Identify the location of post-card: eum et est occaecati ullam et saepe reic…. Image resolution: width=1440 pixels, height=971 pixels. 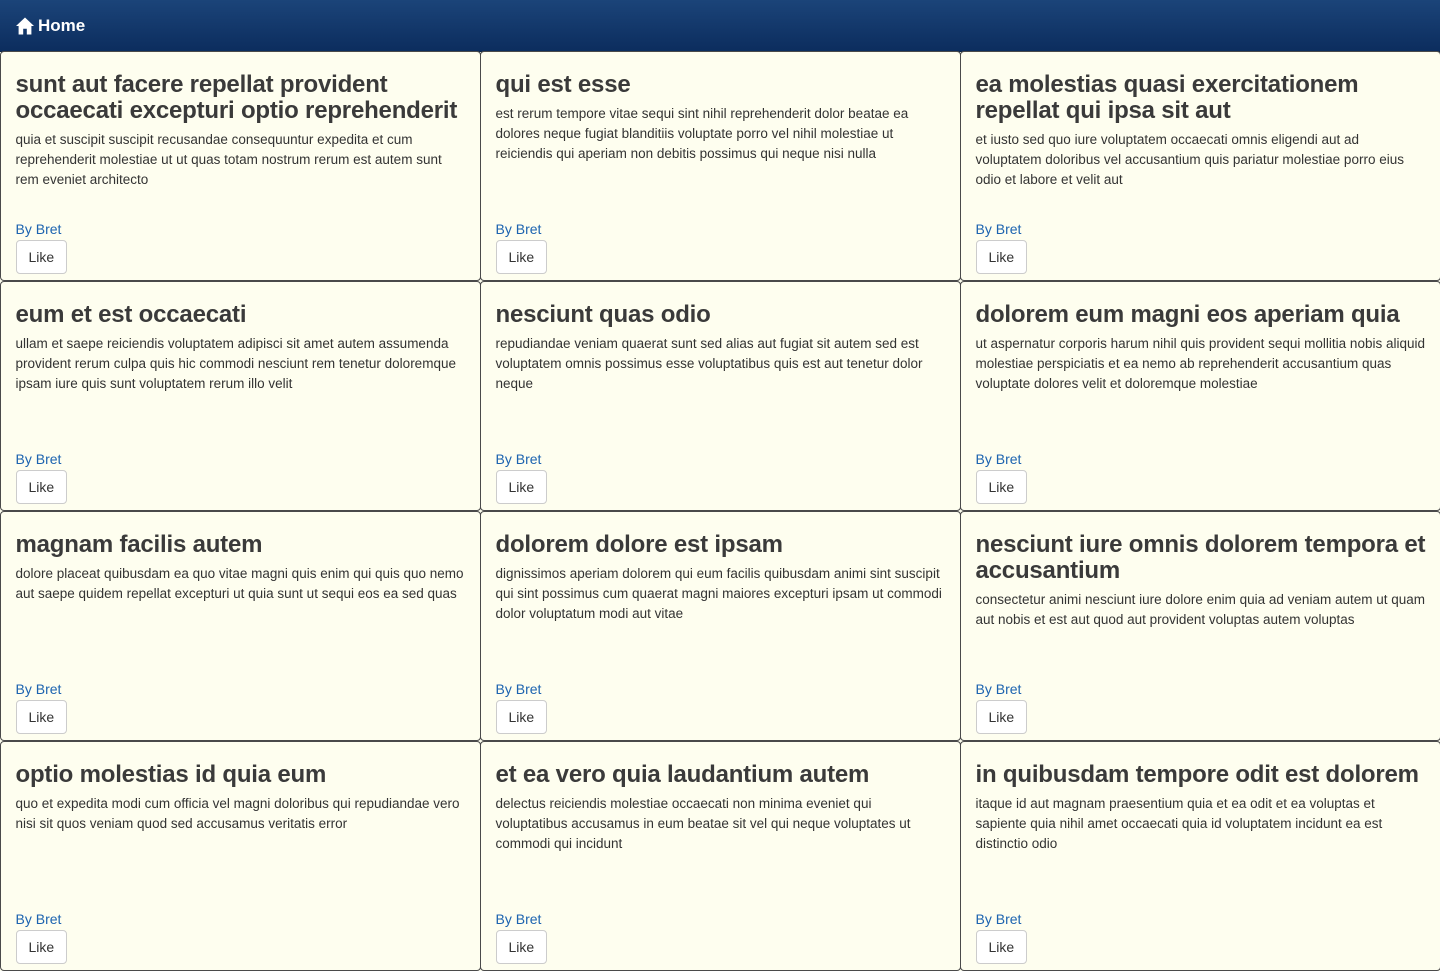
(240, 396).